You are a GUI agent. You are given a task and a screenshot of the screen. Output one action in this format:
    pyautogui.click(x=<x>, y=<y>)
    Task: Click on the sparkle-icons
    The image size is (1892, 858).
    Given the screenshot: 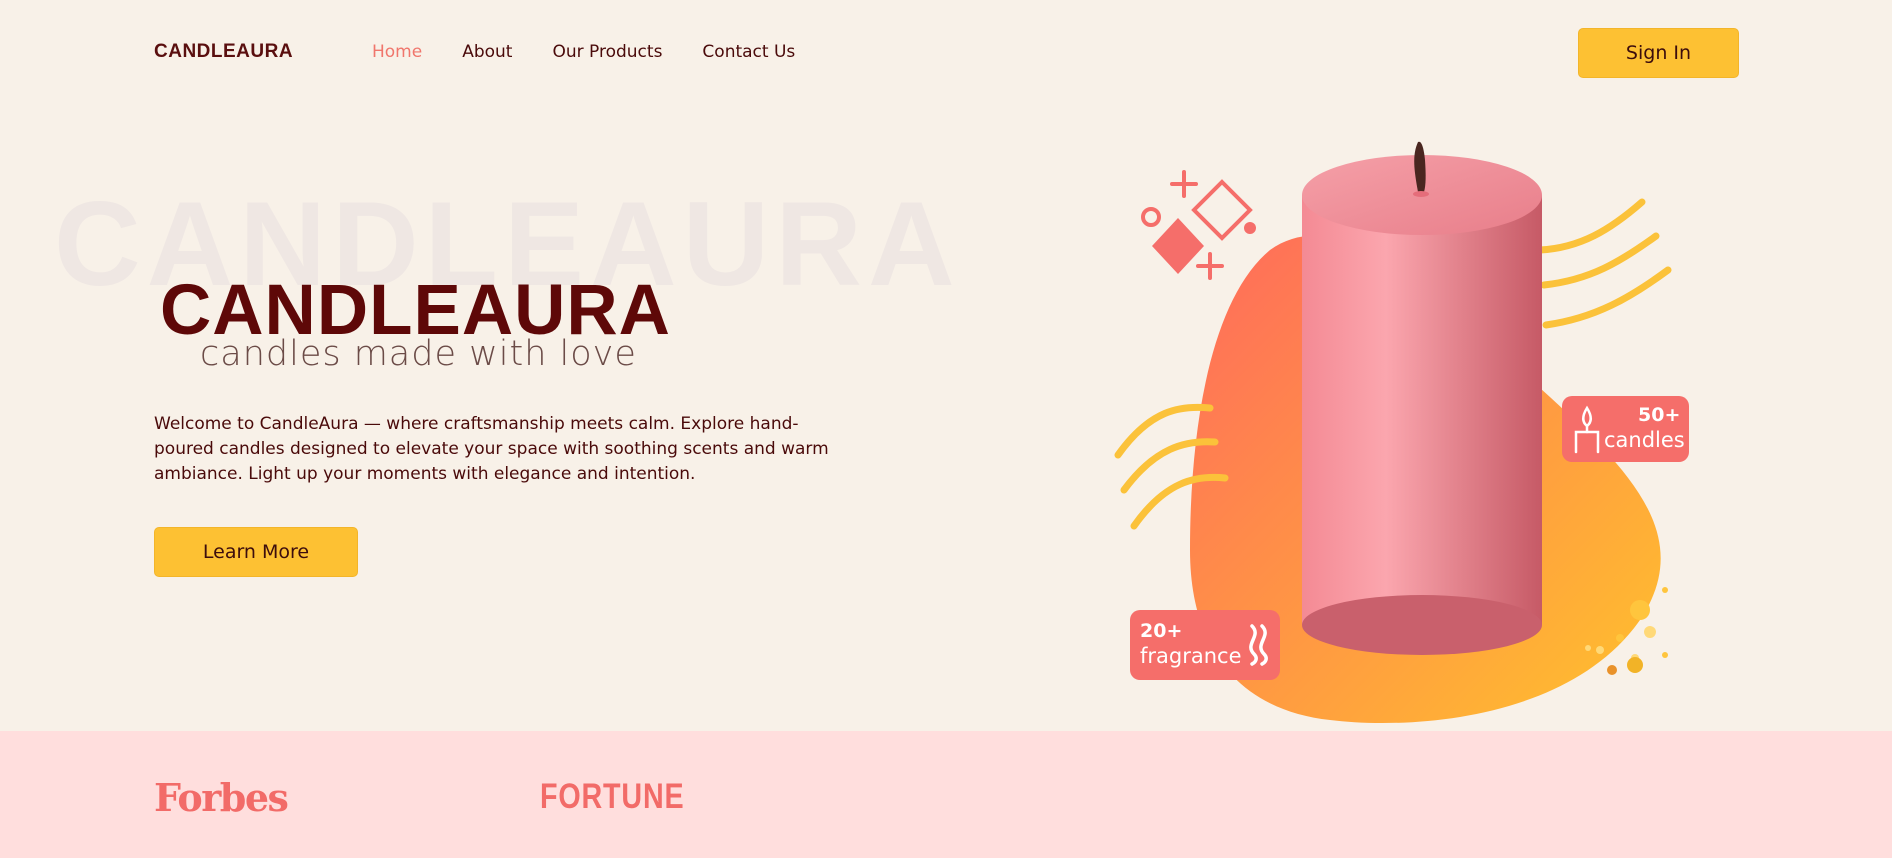 What is the action you would take?
    pyautogui.click(x=1197, y=225)
    